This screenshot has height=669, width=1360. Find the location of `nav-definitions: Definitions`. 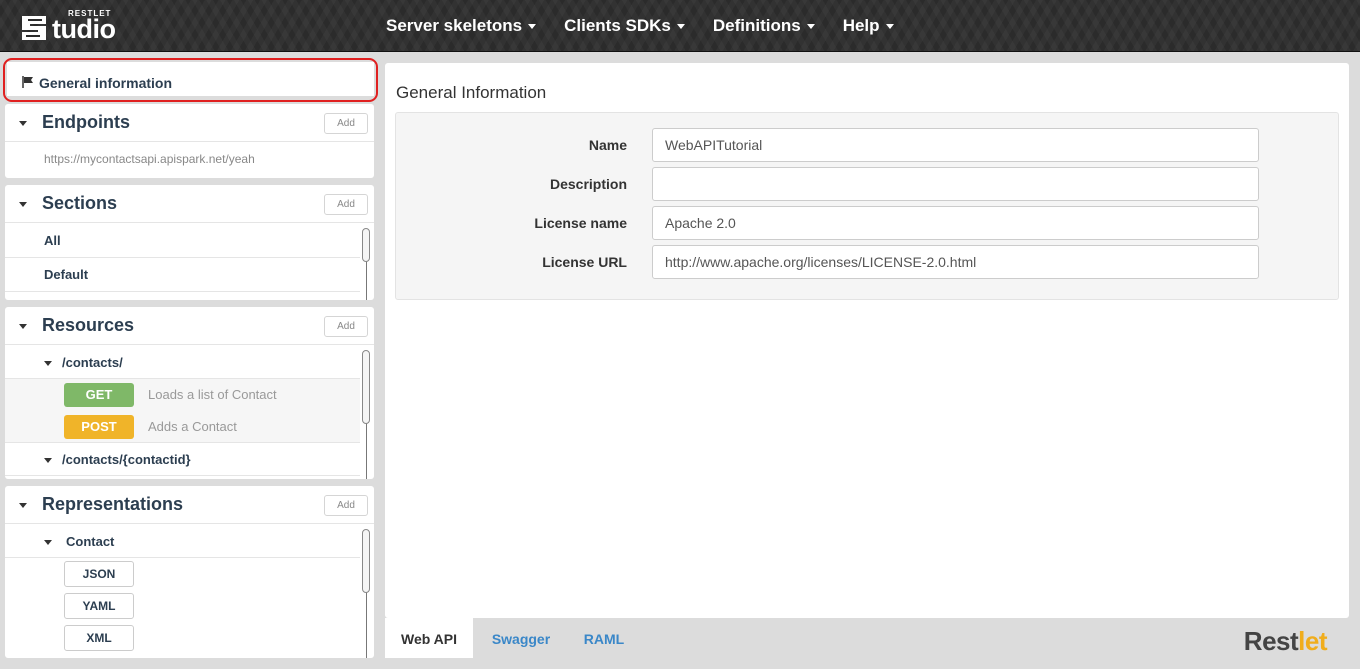

nav-definitions: Definitions is located at coordinates (764, 26).